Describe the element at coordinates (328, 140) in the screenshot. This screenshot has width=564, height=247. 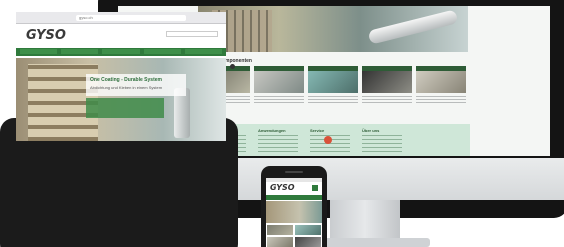
I see `footer-badge-icon` at that location.